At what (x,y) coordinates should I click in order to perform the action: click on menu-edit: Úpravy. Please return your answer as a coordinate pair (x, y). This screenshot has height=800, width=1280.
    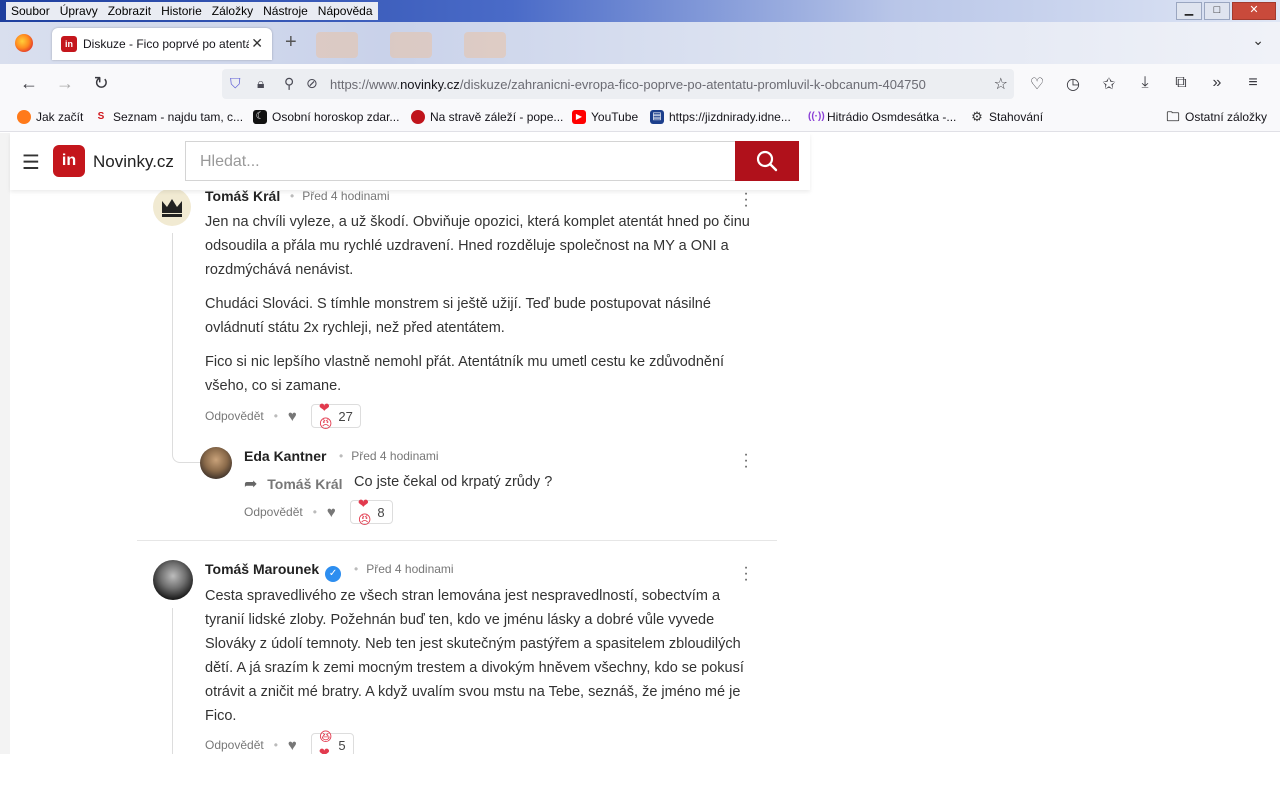
    Looking at the image, I should click on (79, 11).